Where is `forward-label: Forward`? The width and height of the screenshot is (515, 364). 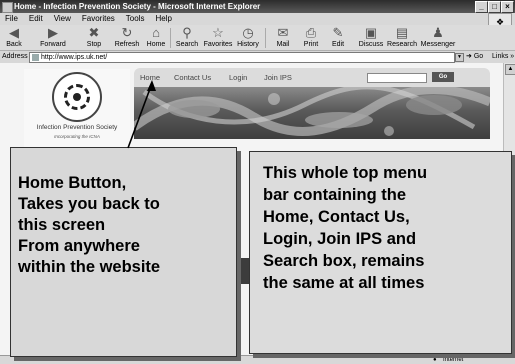 forward-label: Forward is located at coordinates (53, 44).